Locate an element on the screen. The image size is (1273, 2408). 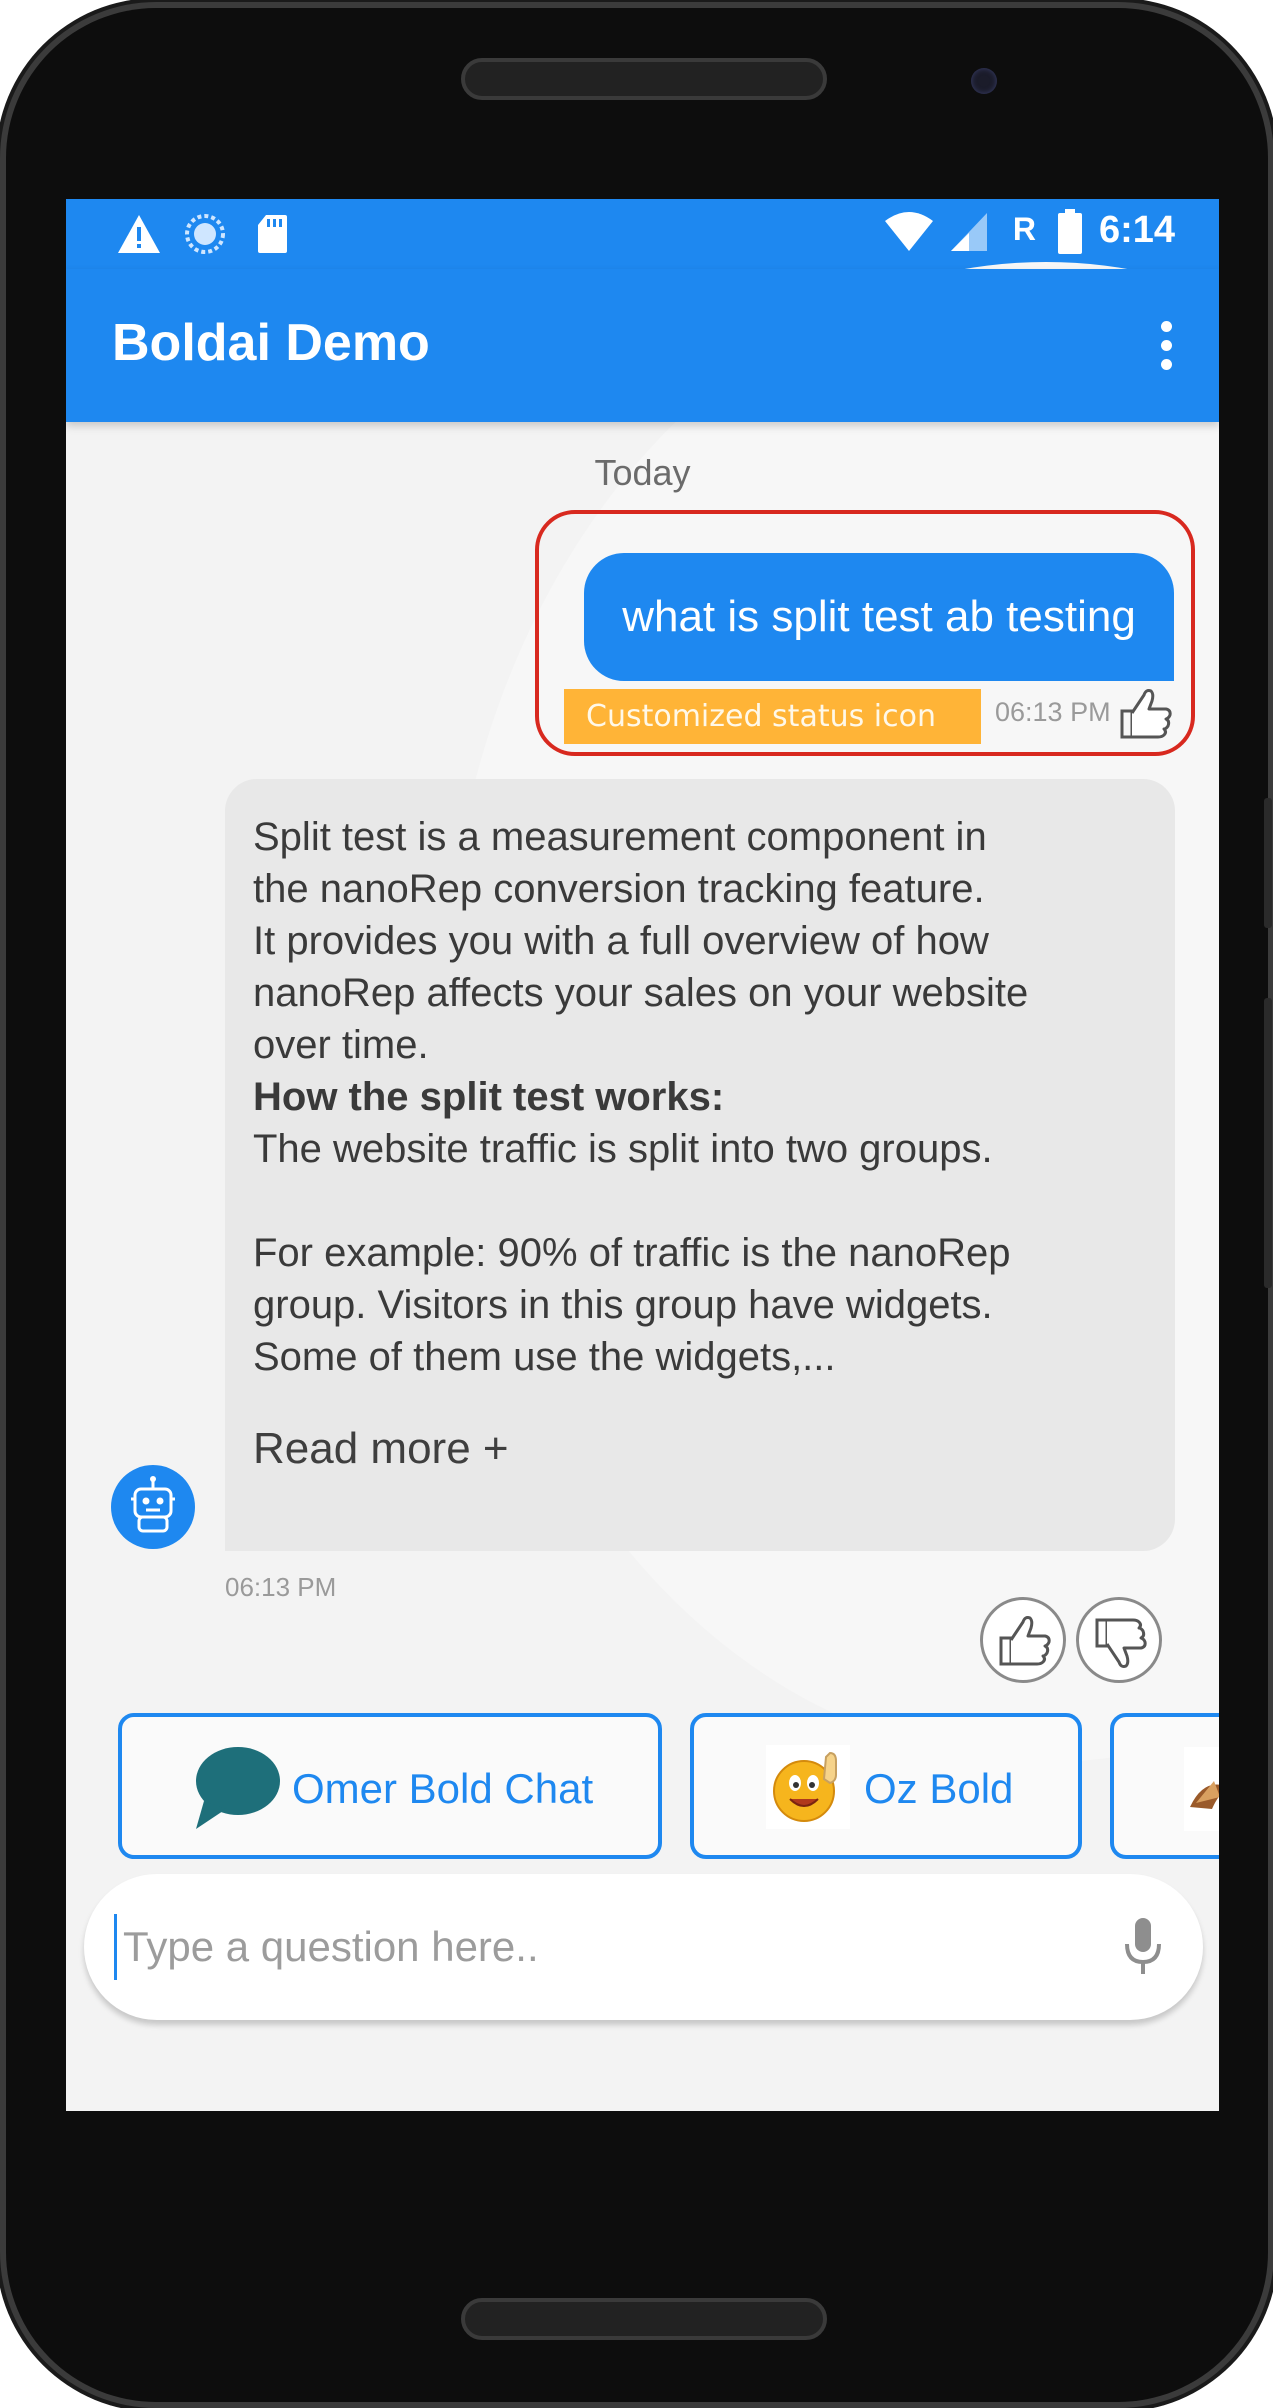
bot-message-line: over time. is located at coordinates (341, 1045).